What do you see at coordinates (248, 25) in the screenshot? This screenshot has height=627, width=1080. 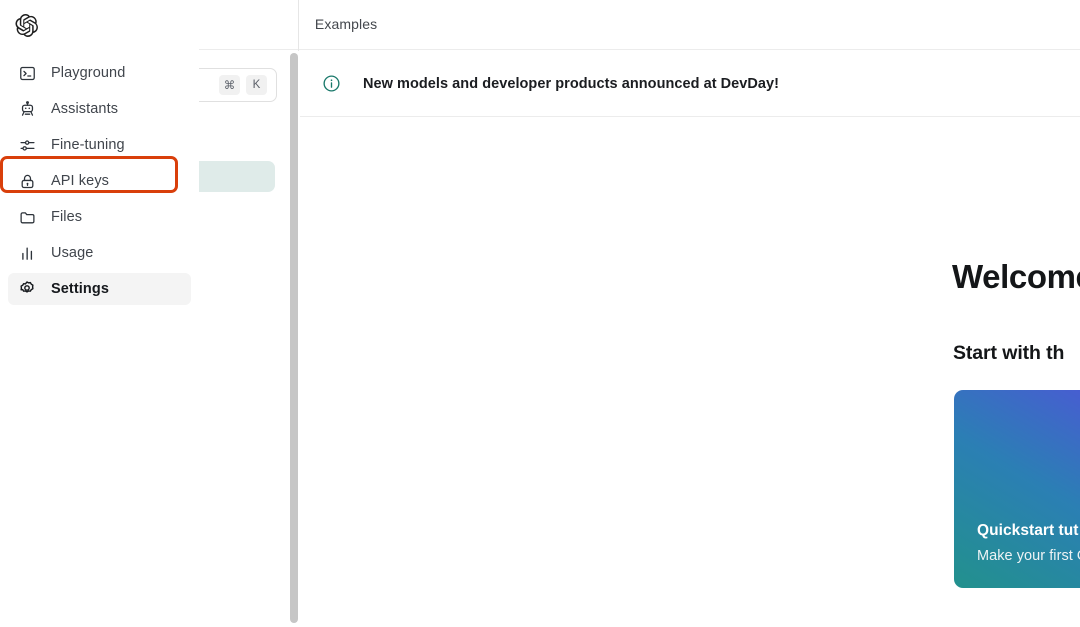 I see `panel-topbar` at bounding box center [248, 25].